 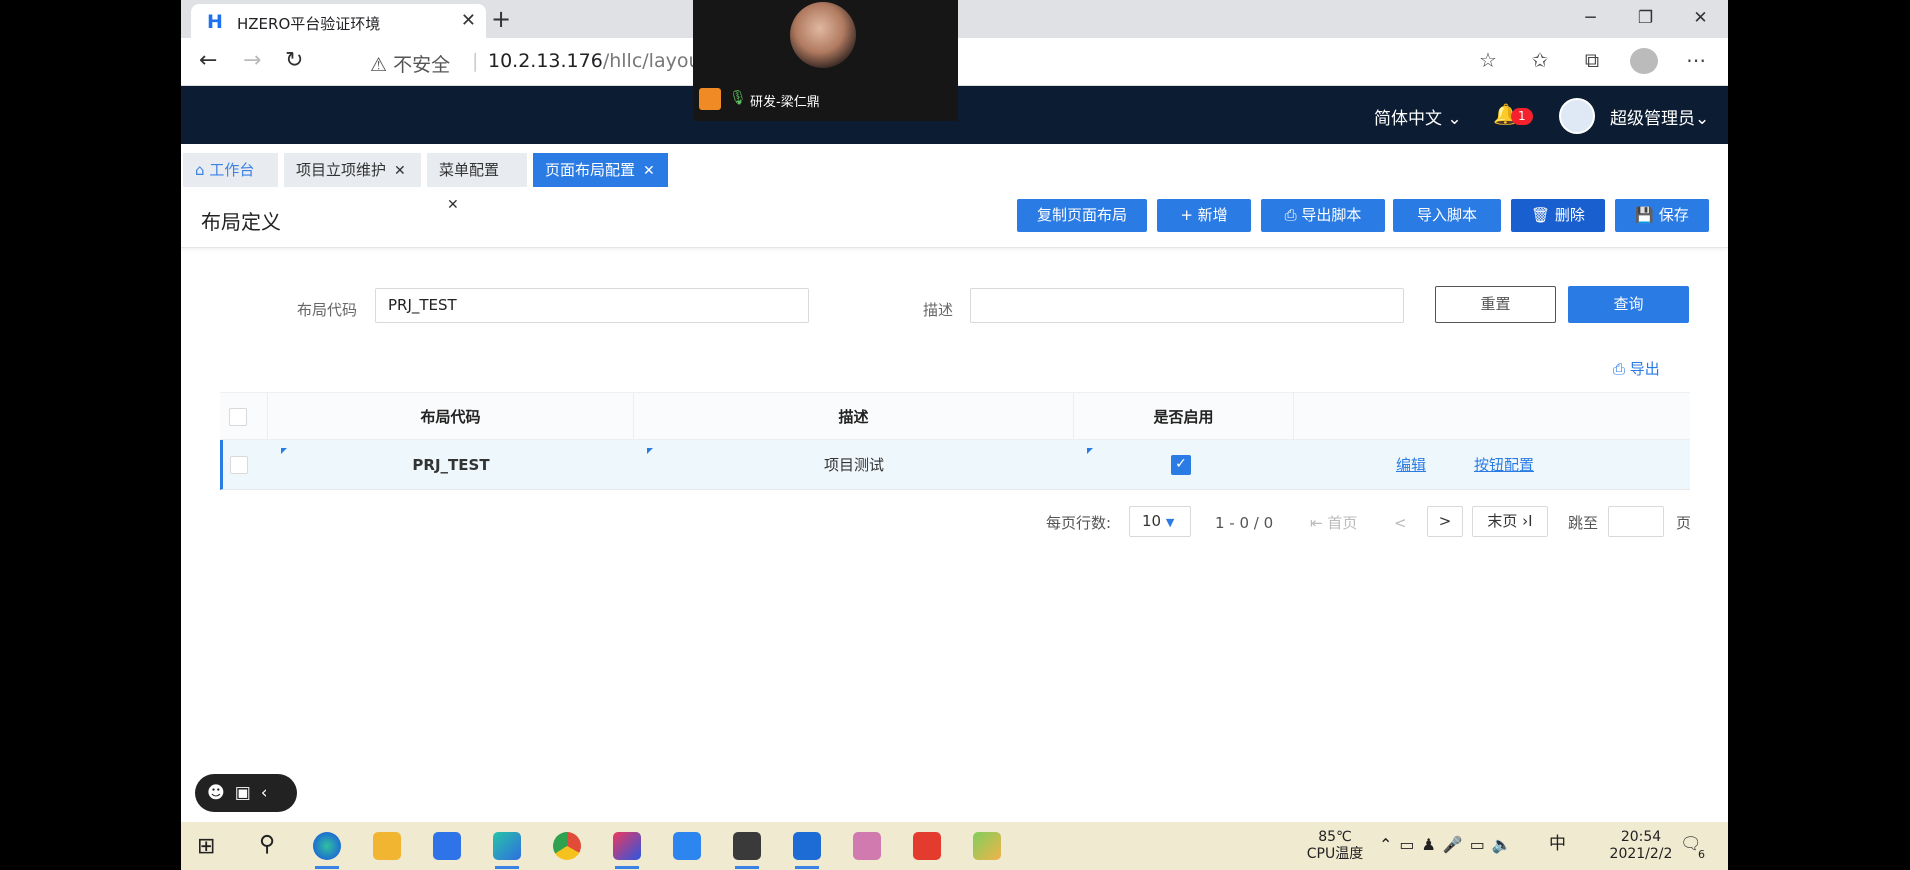 What do you see at coordinates (1641, 837) in the screenshot?
I see `clock-time: 20:54` at bounding box center [1641, 837].